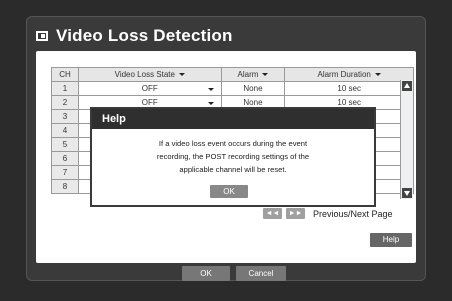 The width and height of the screenshot is (452, 301). I want to click on bottom-button-bar: OK Cancel, so click(234, 273).